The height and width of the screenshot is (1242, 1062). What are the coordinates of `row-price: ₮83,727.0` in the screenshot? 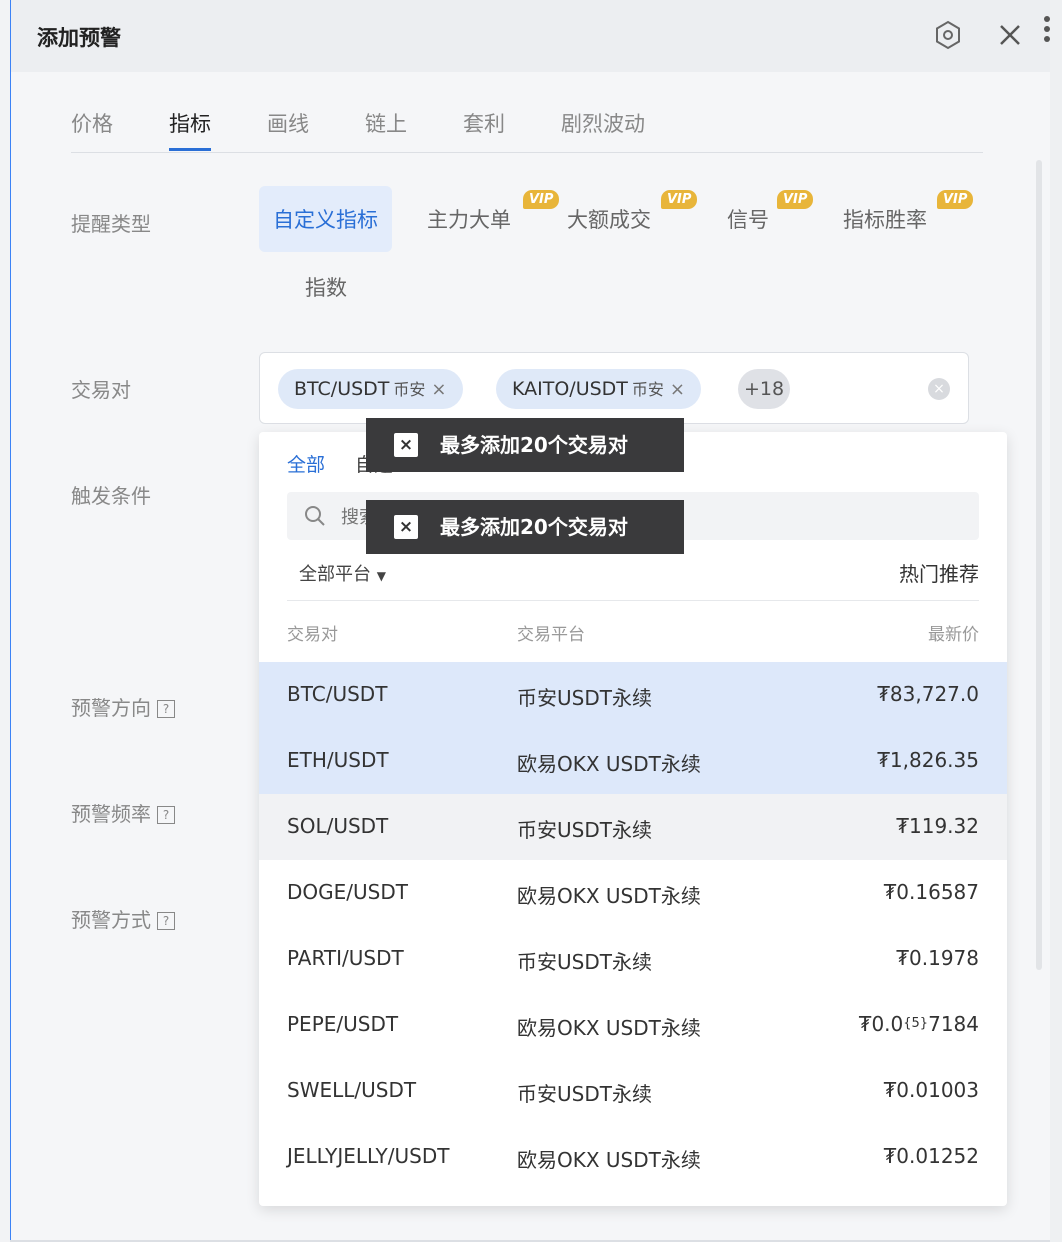 It's located at (928, 694).